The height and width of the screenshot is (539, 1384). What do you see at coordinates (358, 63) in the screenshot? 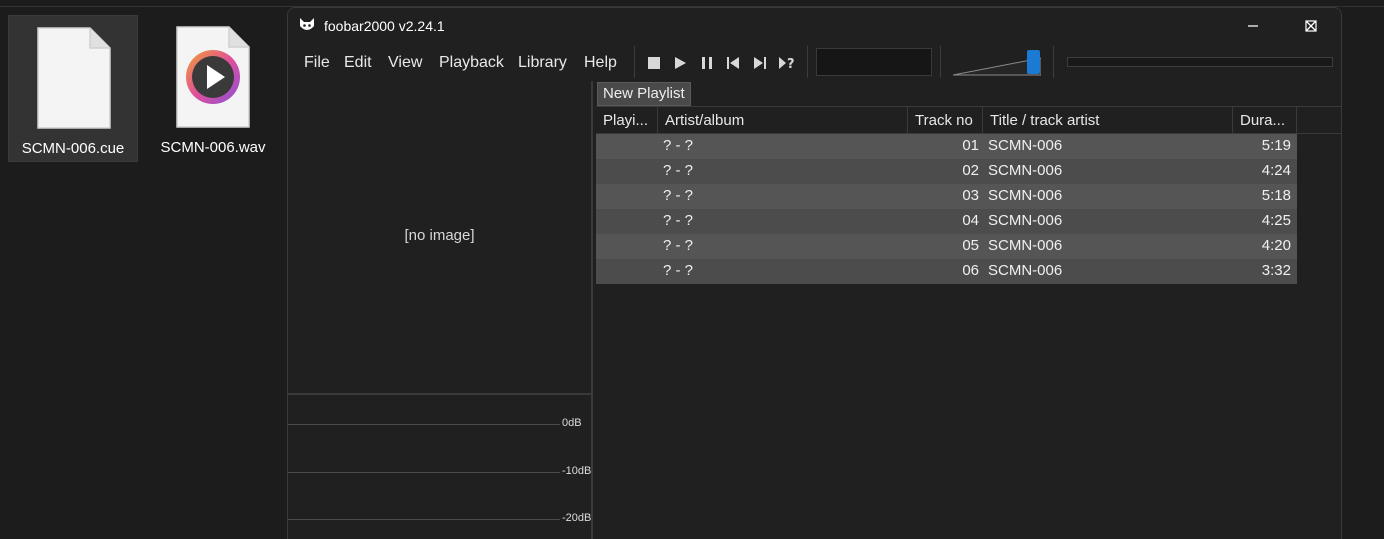
I see `menu-edit: Edit` at bounding box center [358, 63].